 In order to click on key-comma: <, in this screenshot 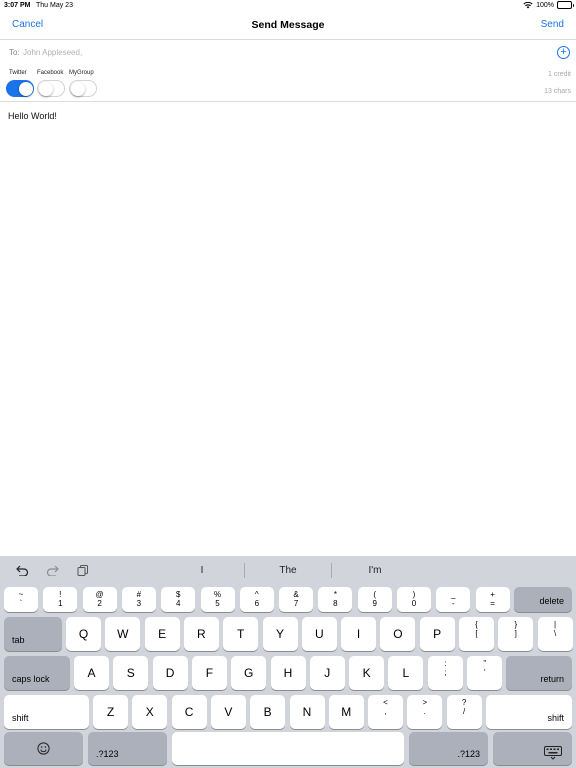, I will do `click(385, 712)`.